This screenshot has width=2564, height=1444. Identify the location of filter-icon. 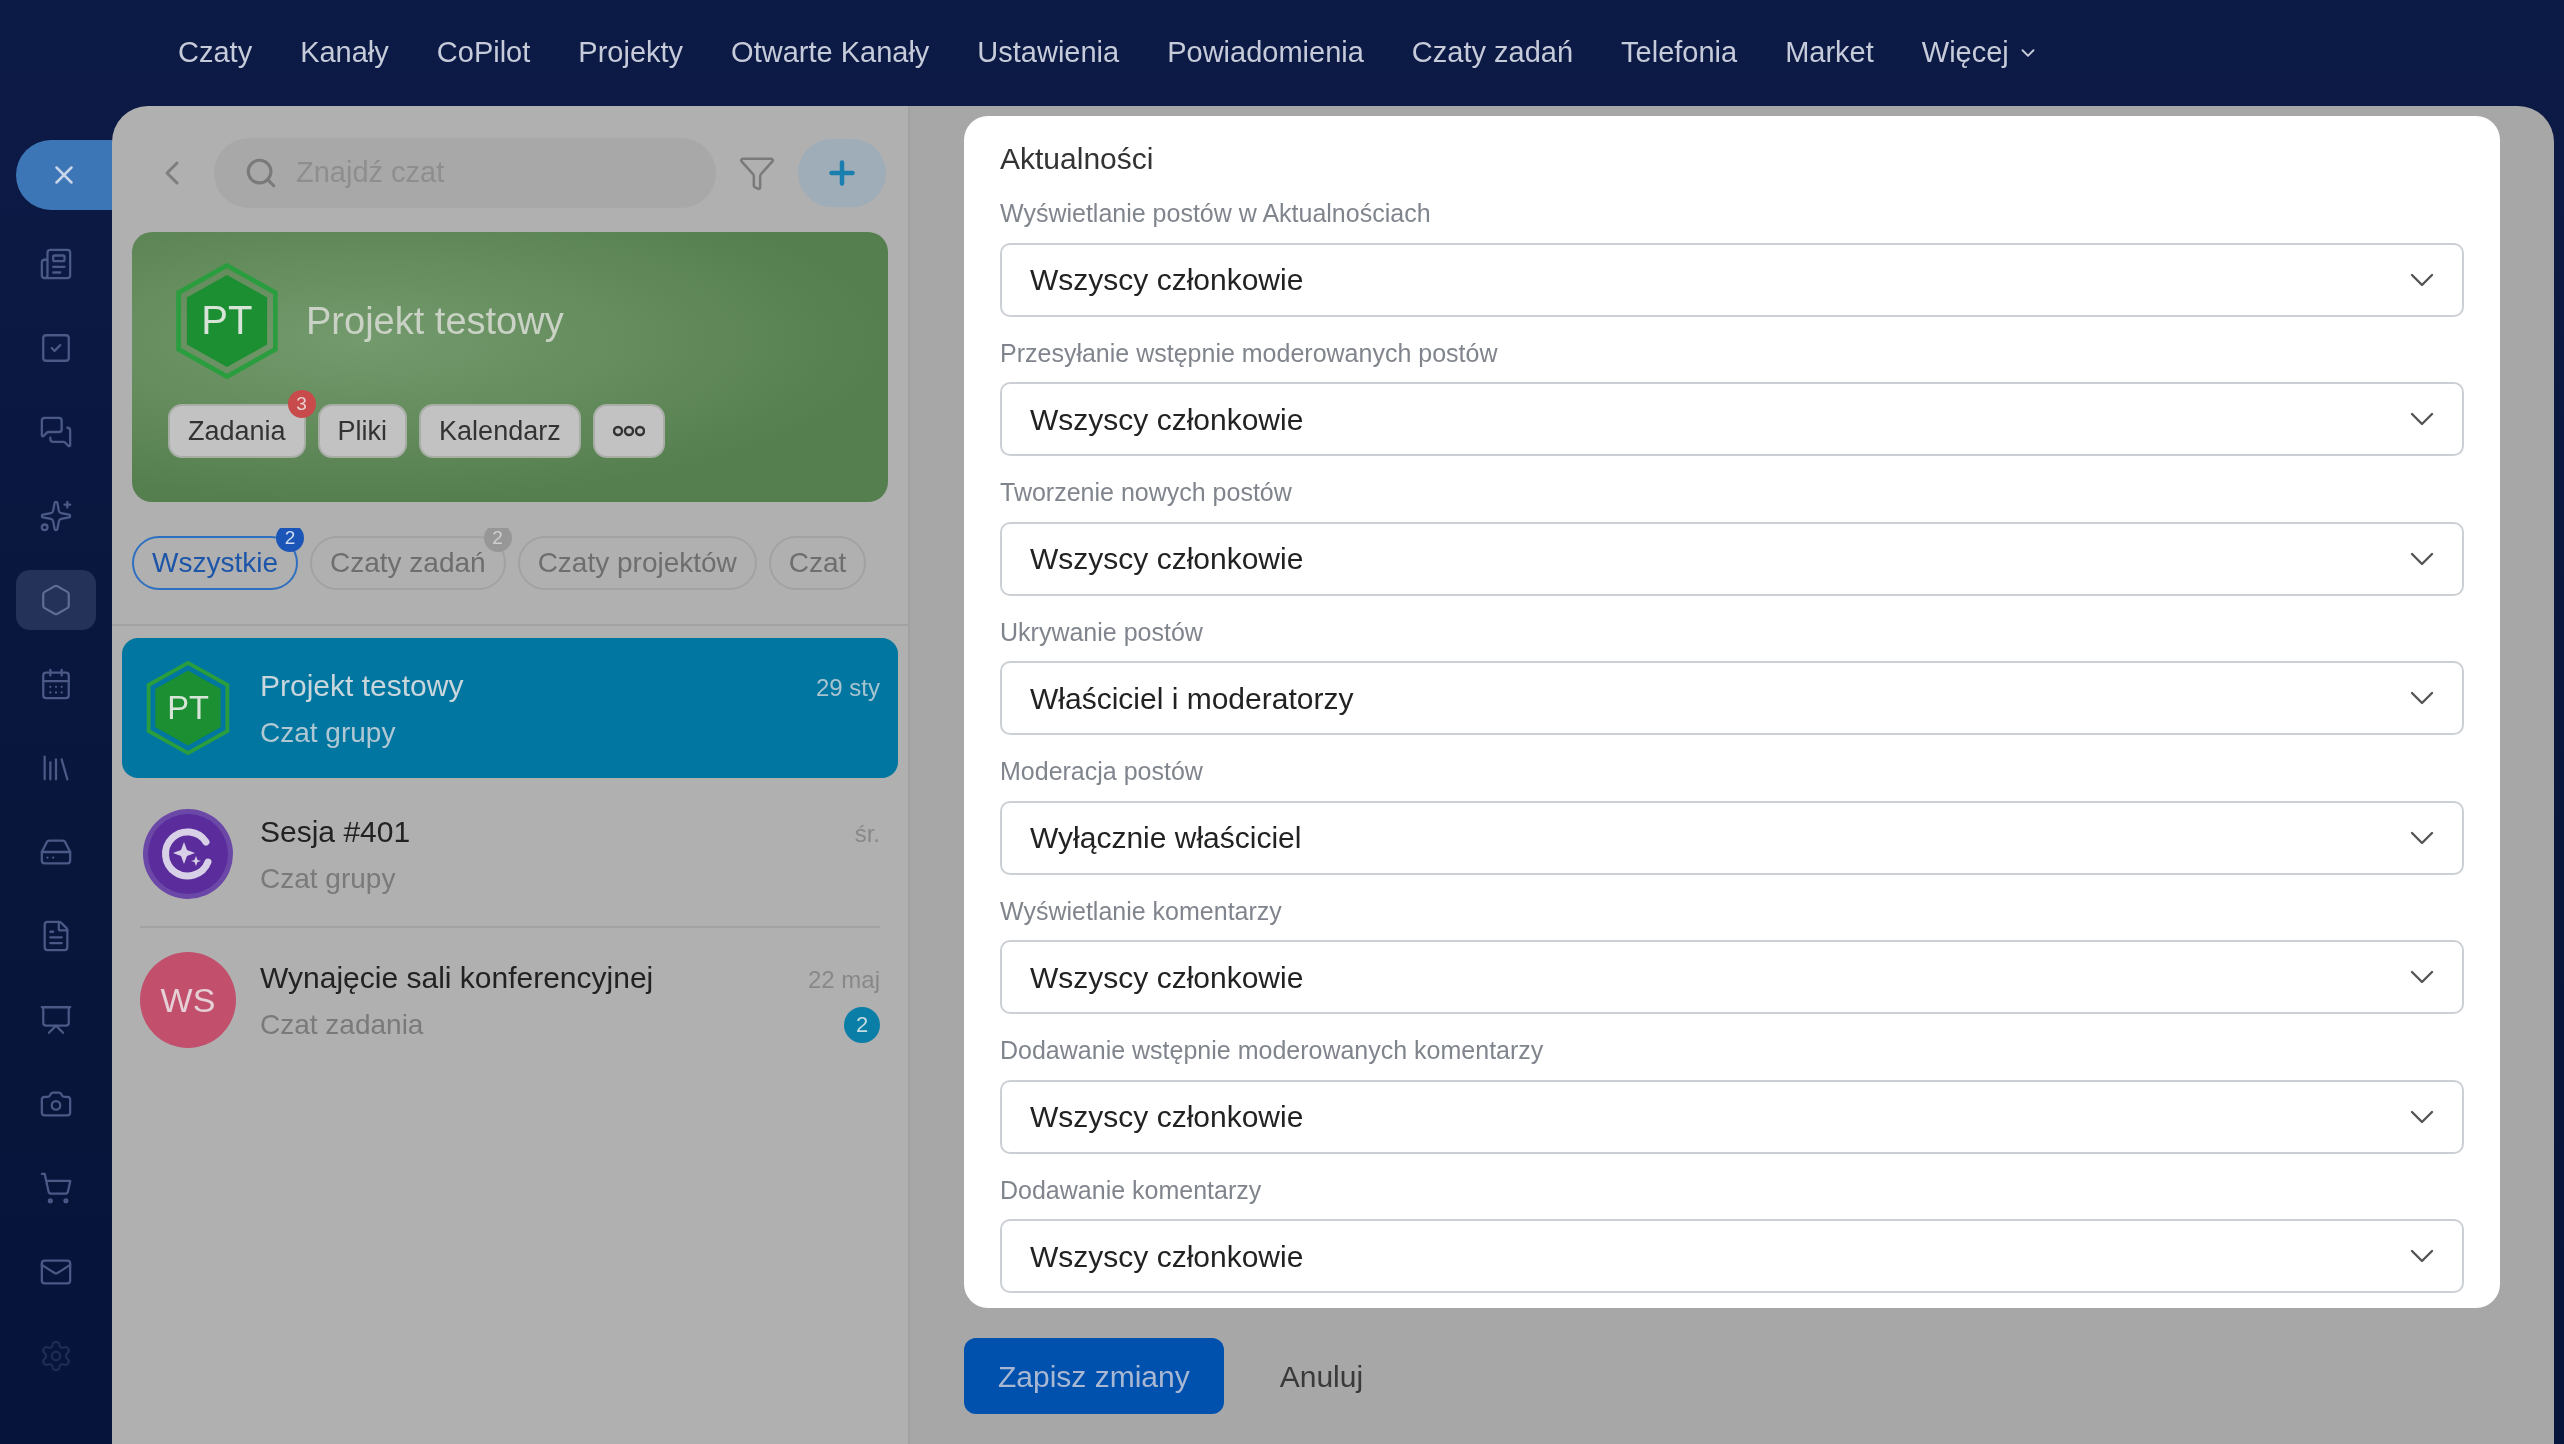
(757, 173).